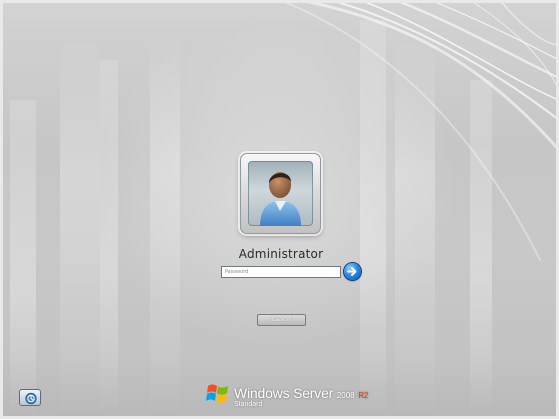 The height and width of the screenshot is (419, 559). I want to click on product-branding: Windows Server 2008 R2 Standard, so click(287, 398).